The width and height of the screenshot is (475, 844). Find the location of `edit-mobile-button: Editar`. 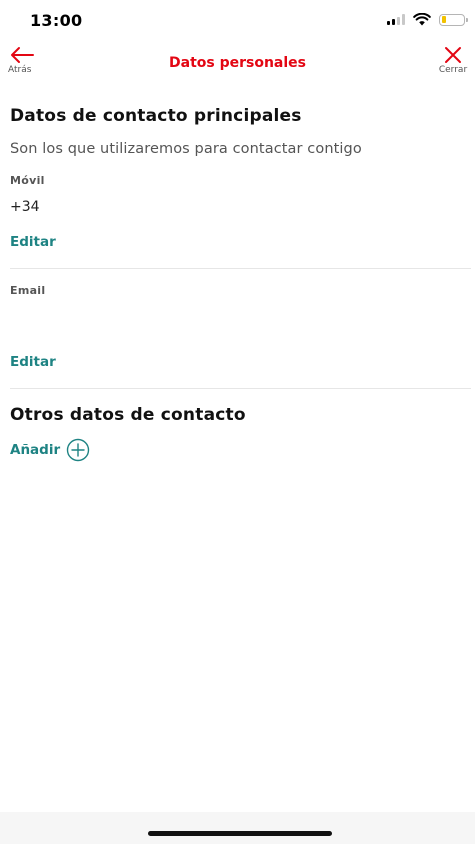

edit-mobile-button: Editar is located at coordinates (33, 242).